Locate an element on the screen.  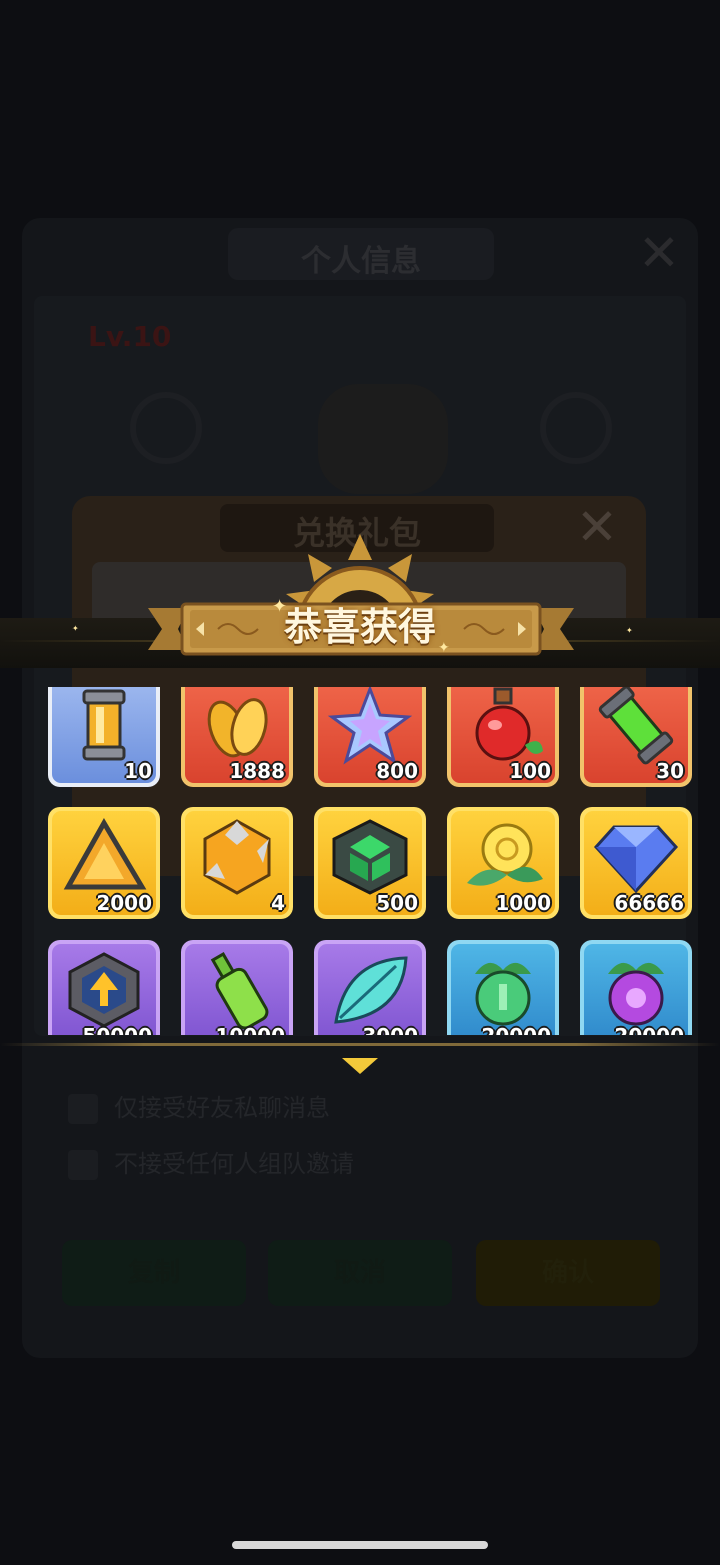
red-potion-icon is located at coordinates (509, 724).